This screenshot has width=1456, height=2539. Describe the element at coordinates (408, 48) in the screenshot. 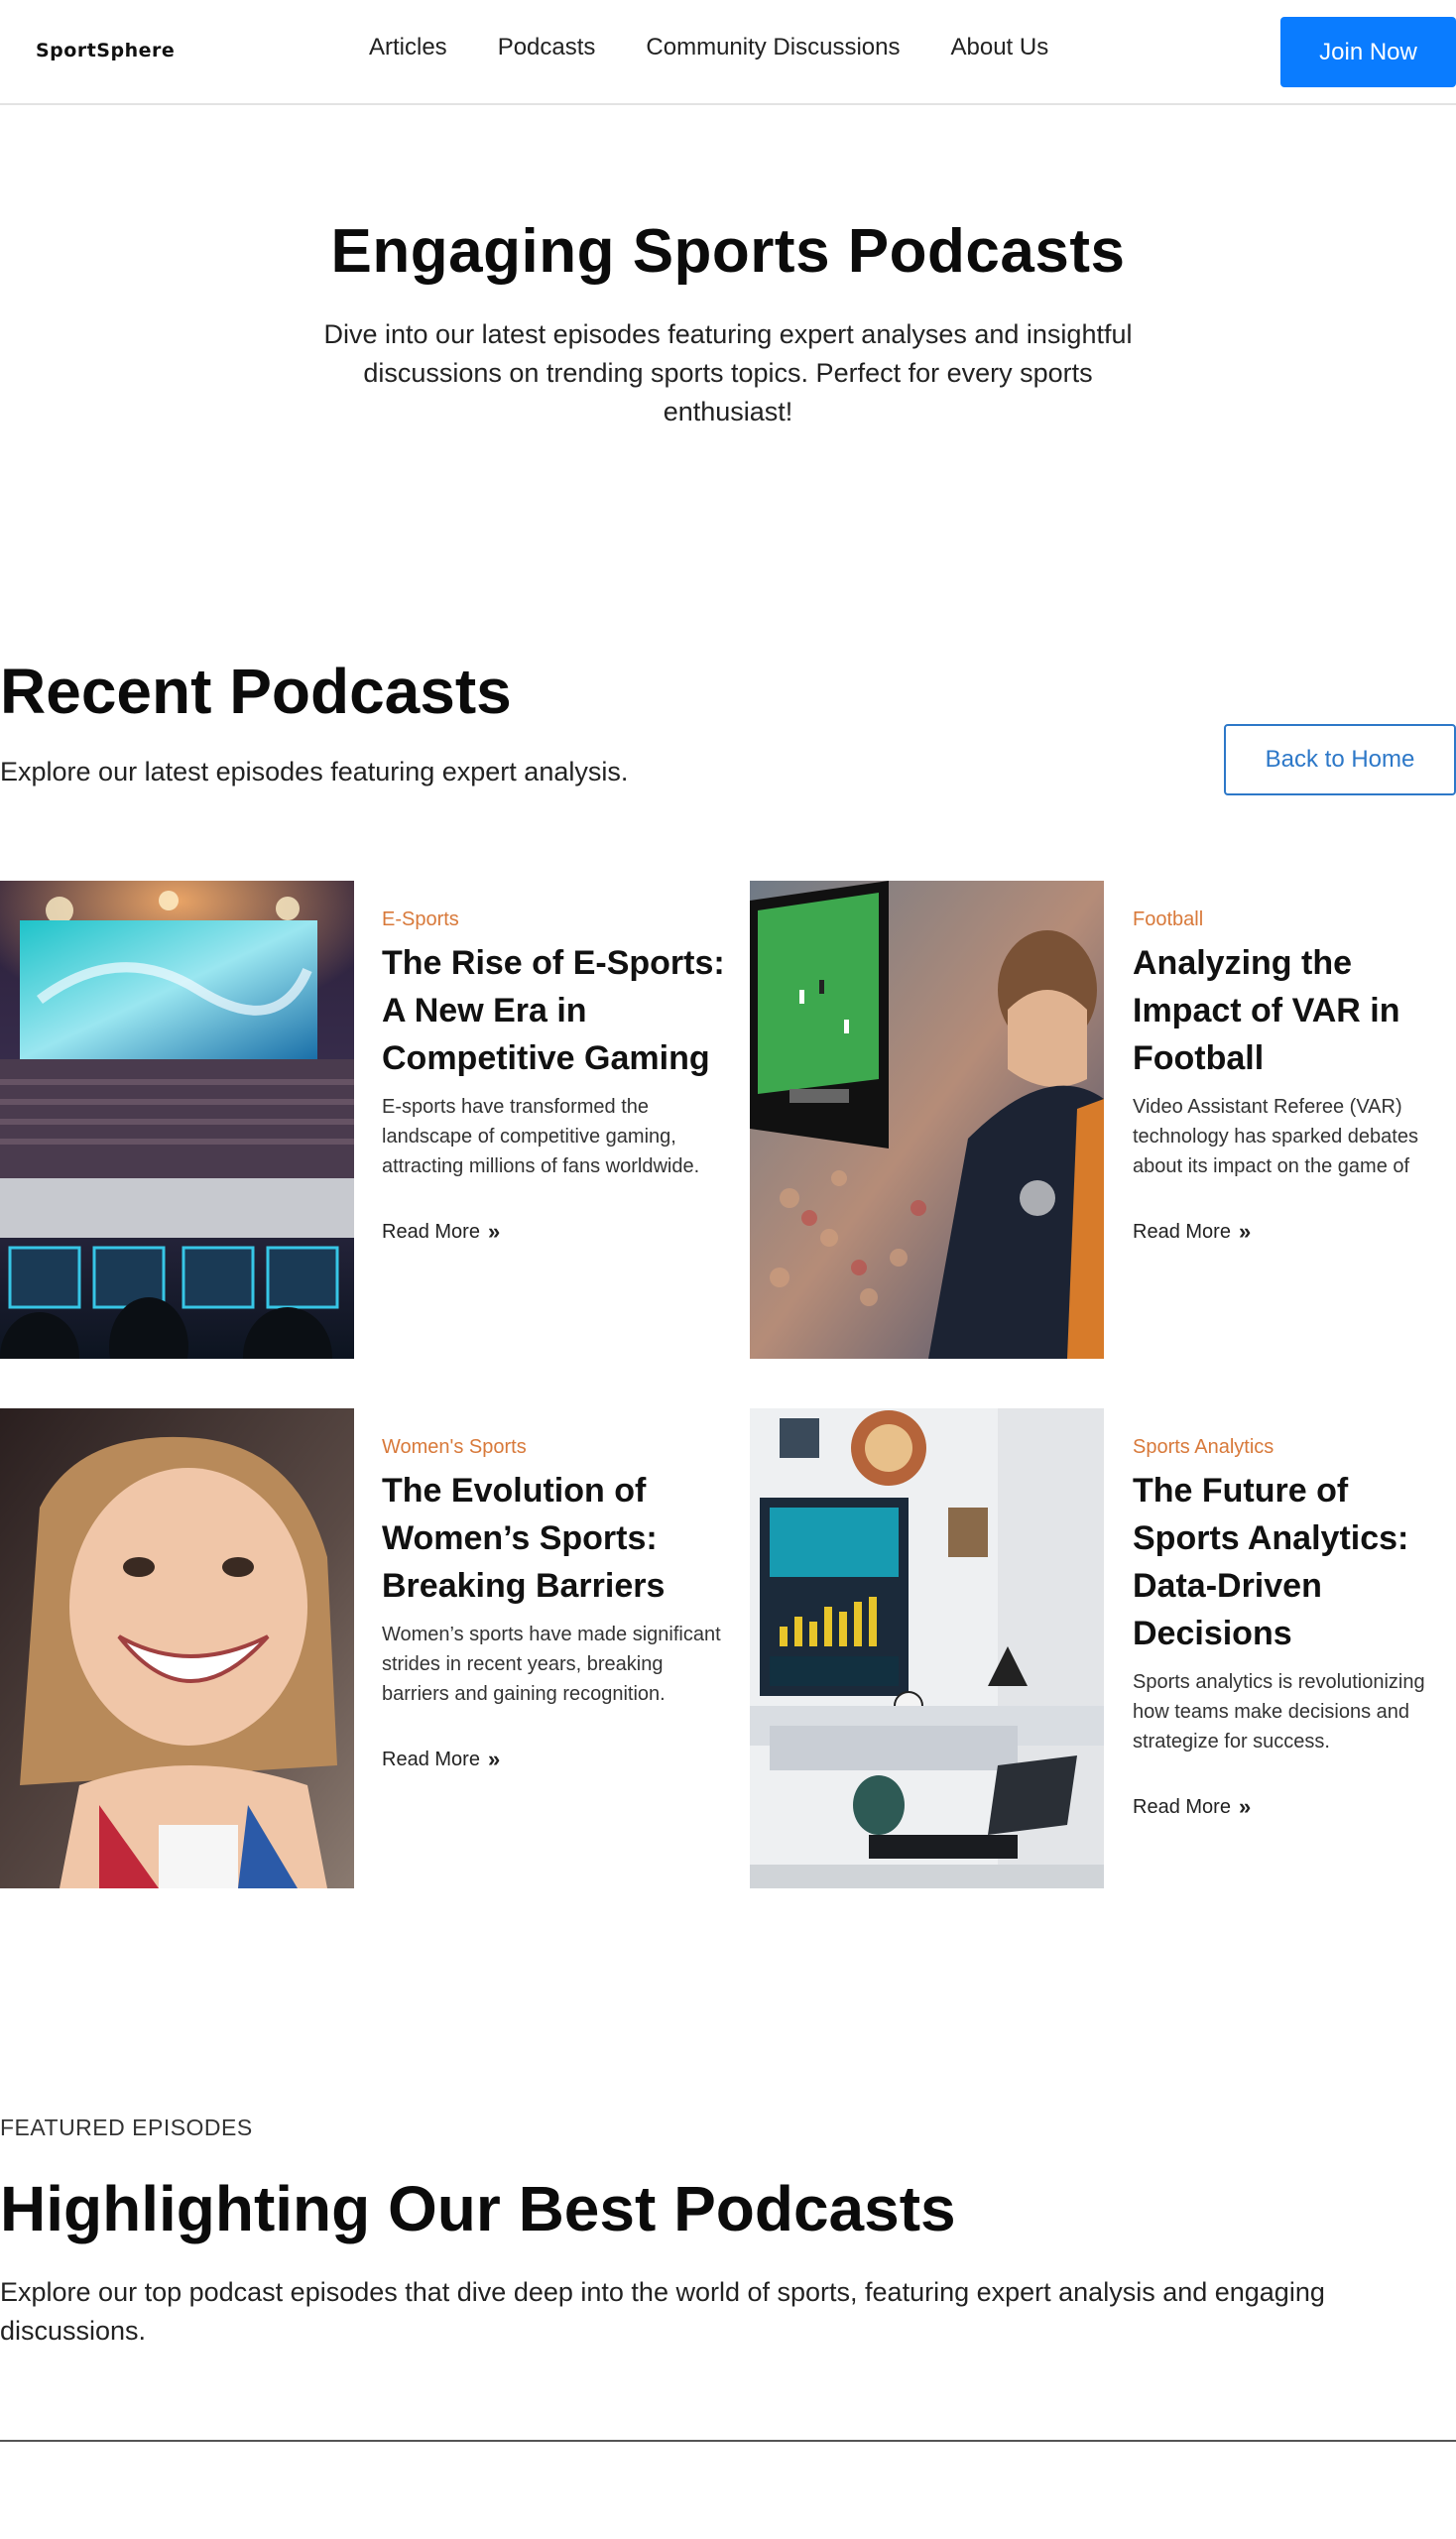

I see `nav-link-articles: Articles` at that location.